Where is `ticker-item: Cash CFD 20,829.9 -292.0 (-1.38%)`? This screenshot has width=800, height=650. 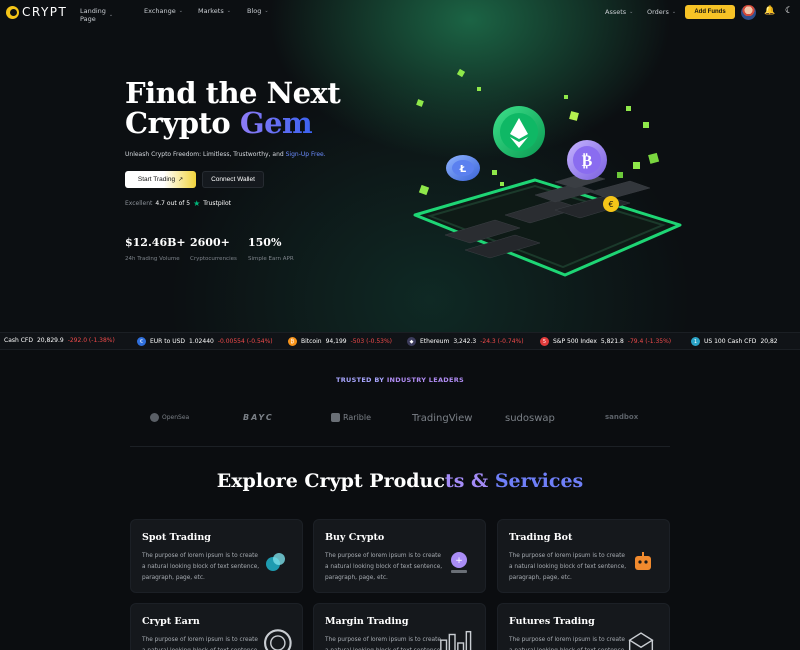
ticker-item: Cash CFD 20,829.9 -292.0 (-1.38%) is located at coordinates (59, 340).